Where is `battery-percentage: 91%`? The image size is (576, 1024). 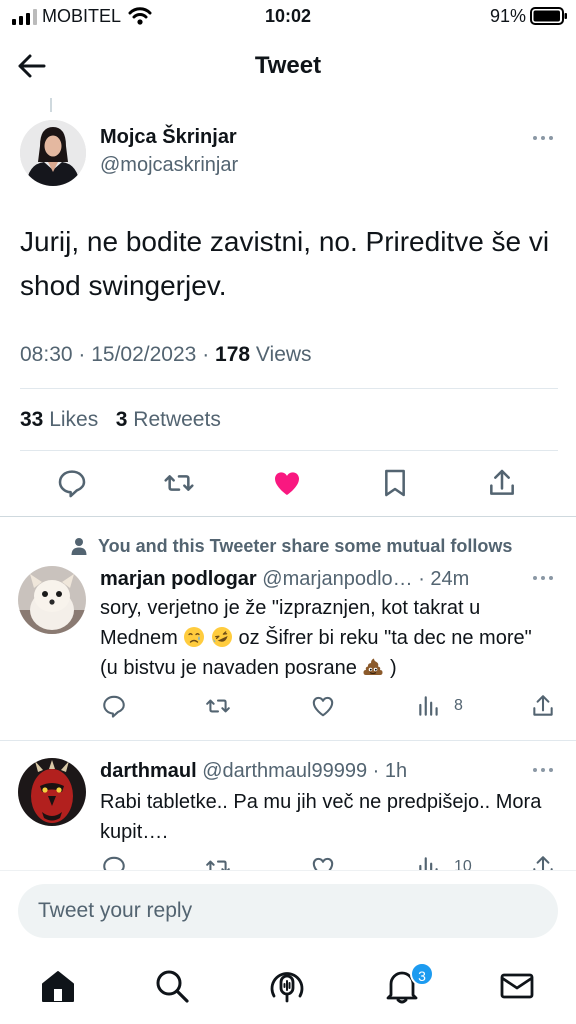
battery-percentage: 91% is located at coordinates (507, 16).